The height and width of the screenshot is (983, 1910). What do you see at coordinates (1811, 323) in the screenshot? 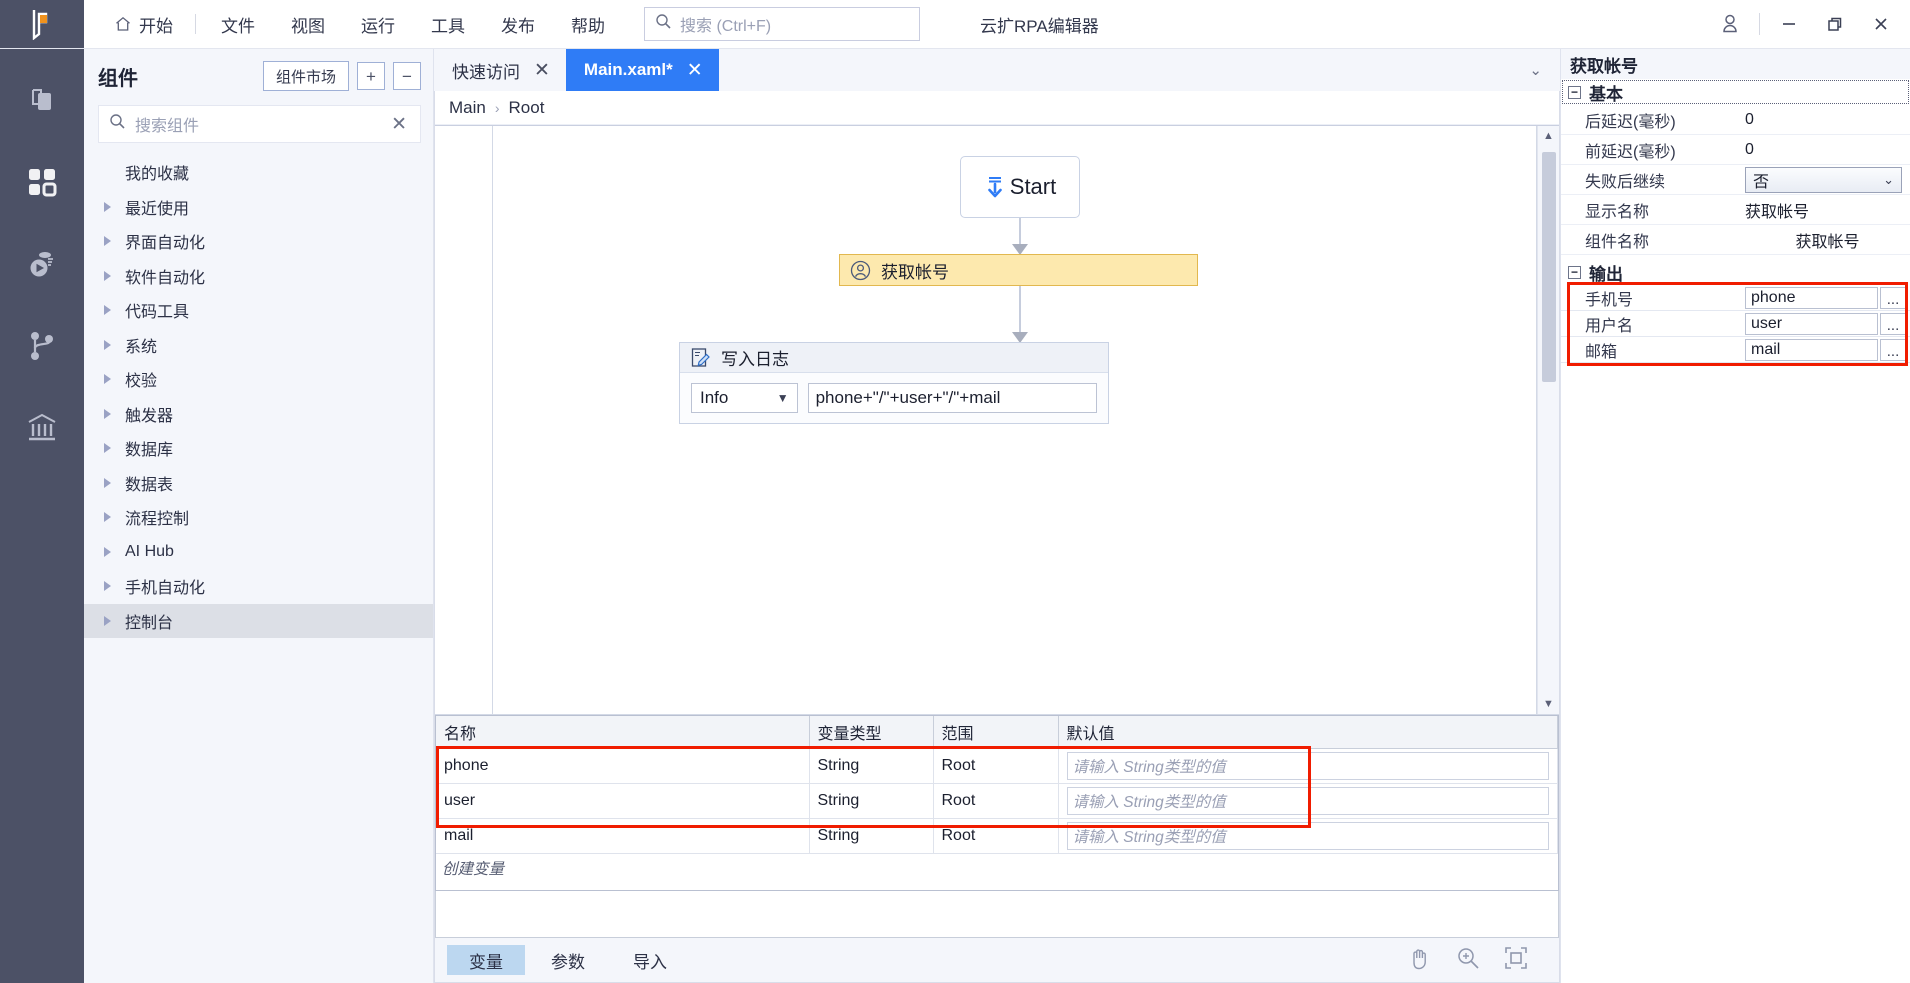
I see `output-value-input: user` at bounding box center [1811, 323].